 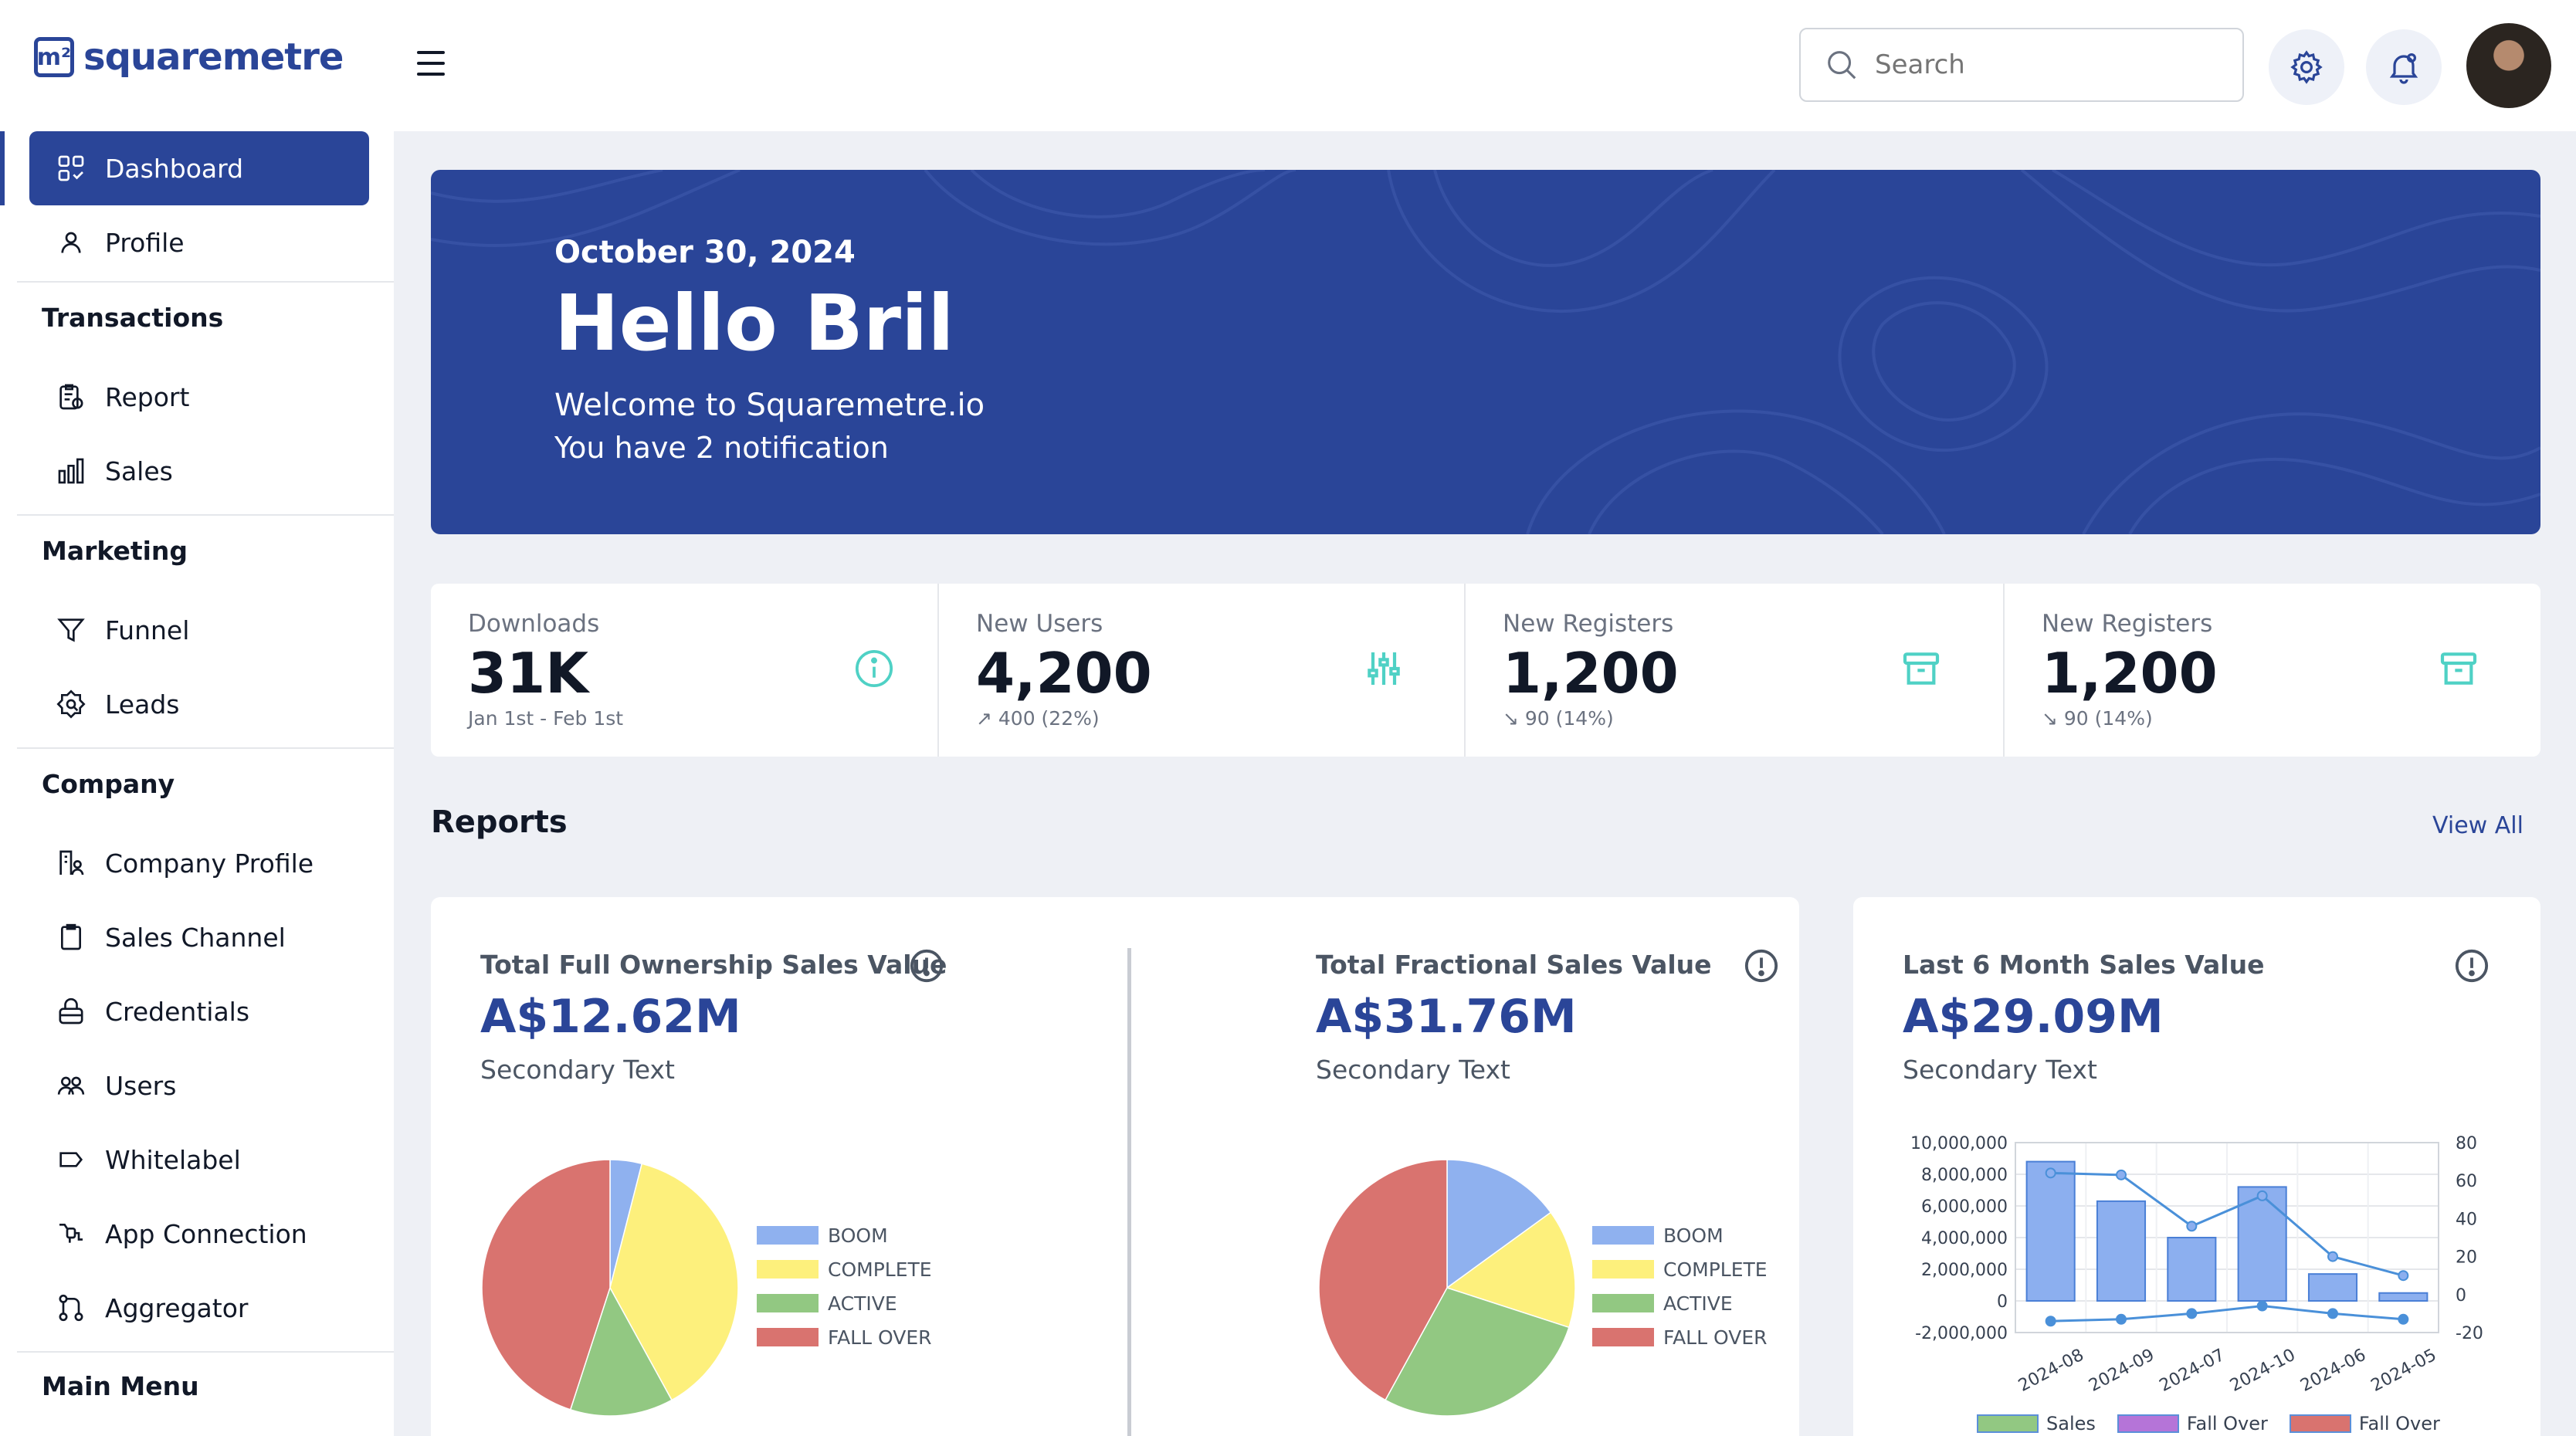 What do you see at coordinates (174, 168) in the screenshot?
I see `sidebar-item-label: Dashboard` at bounding box center [174, 168].